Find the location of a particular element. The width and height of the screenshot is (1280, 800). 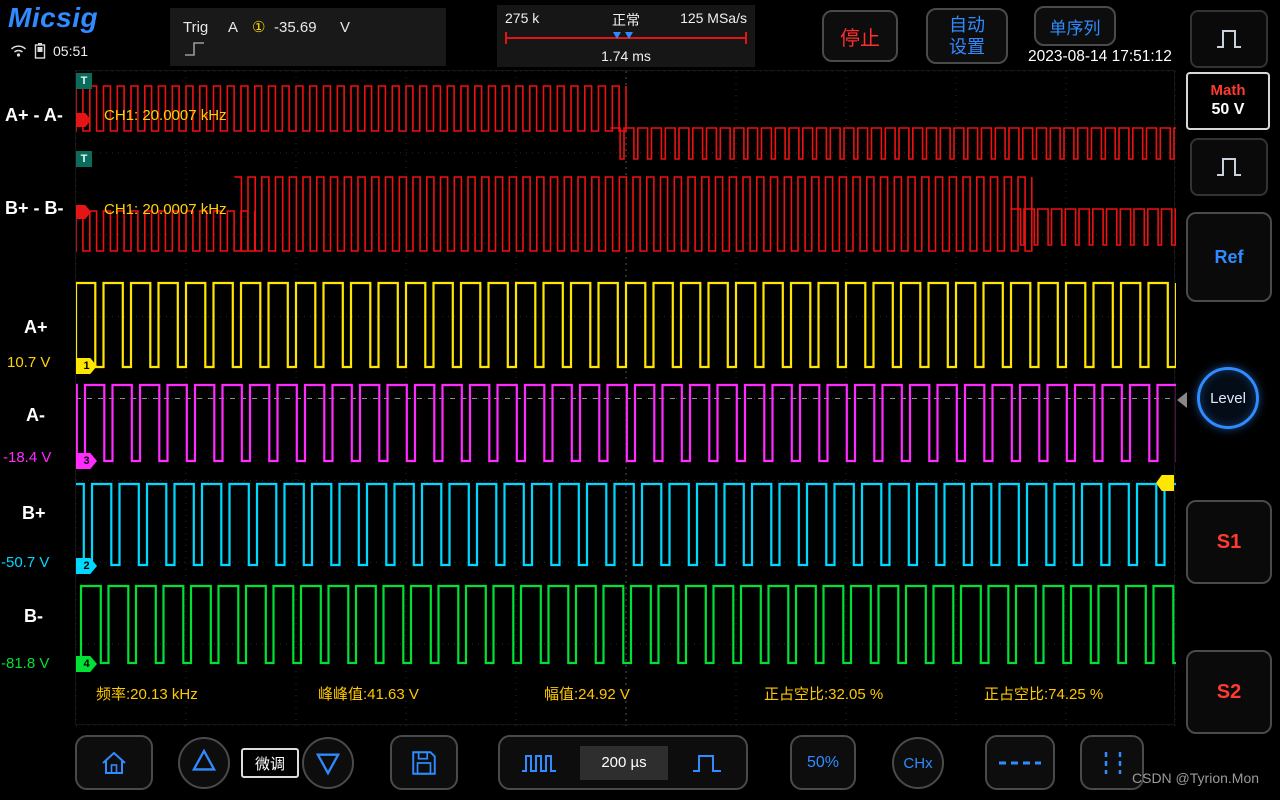

channel-select-label: CHx is located at coordinates (918, 763).